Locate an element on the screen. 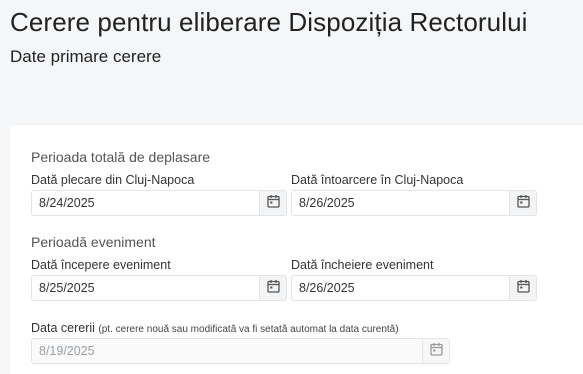 Image resolution: width=583 pixels, height=374 pixels. event-start-date-calendar-button is located at coordinates (272, 288).